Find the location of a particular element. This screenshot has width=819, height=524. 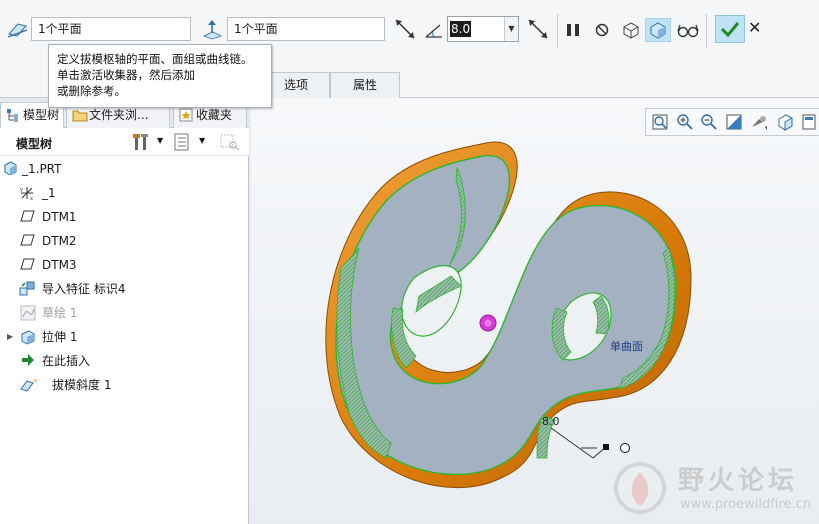

tree-item-dtm1: DTM1 is located at coordinates (124, 217).